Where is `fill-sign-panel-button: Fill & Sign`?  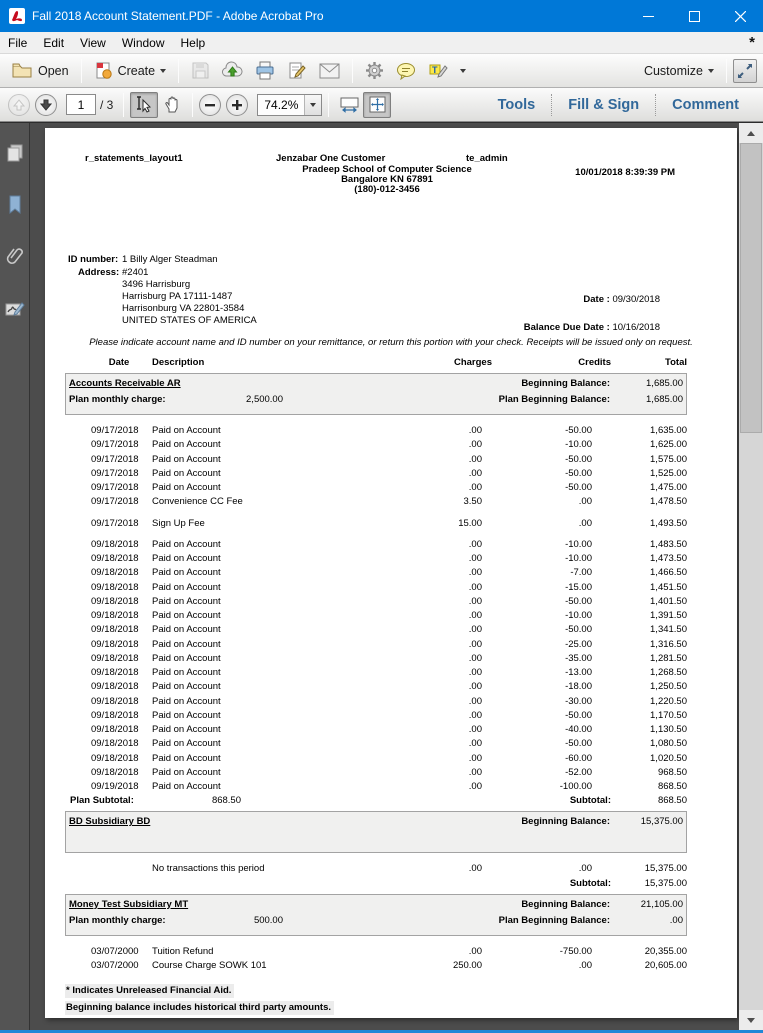 fill-sign-panel-button: Fill & Sign is located at coordinates (603, 105).